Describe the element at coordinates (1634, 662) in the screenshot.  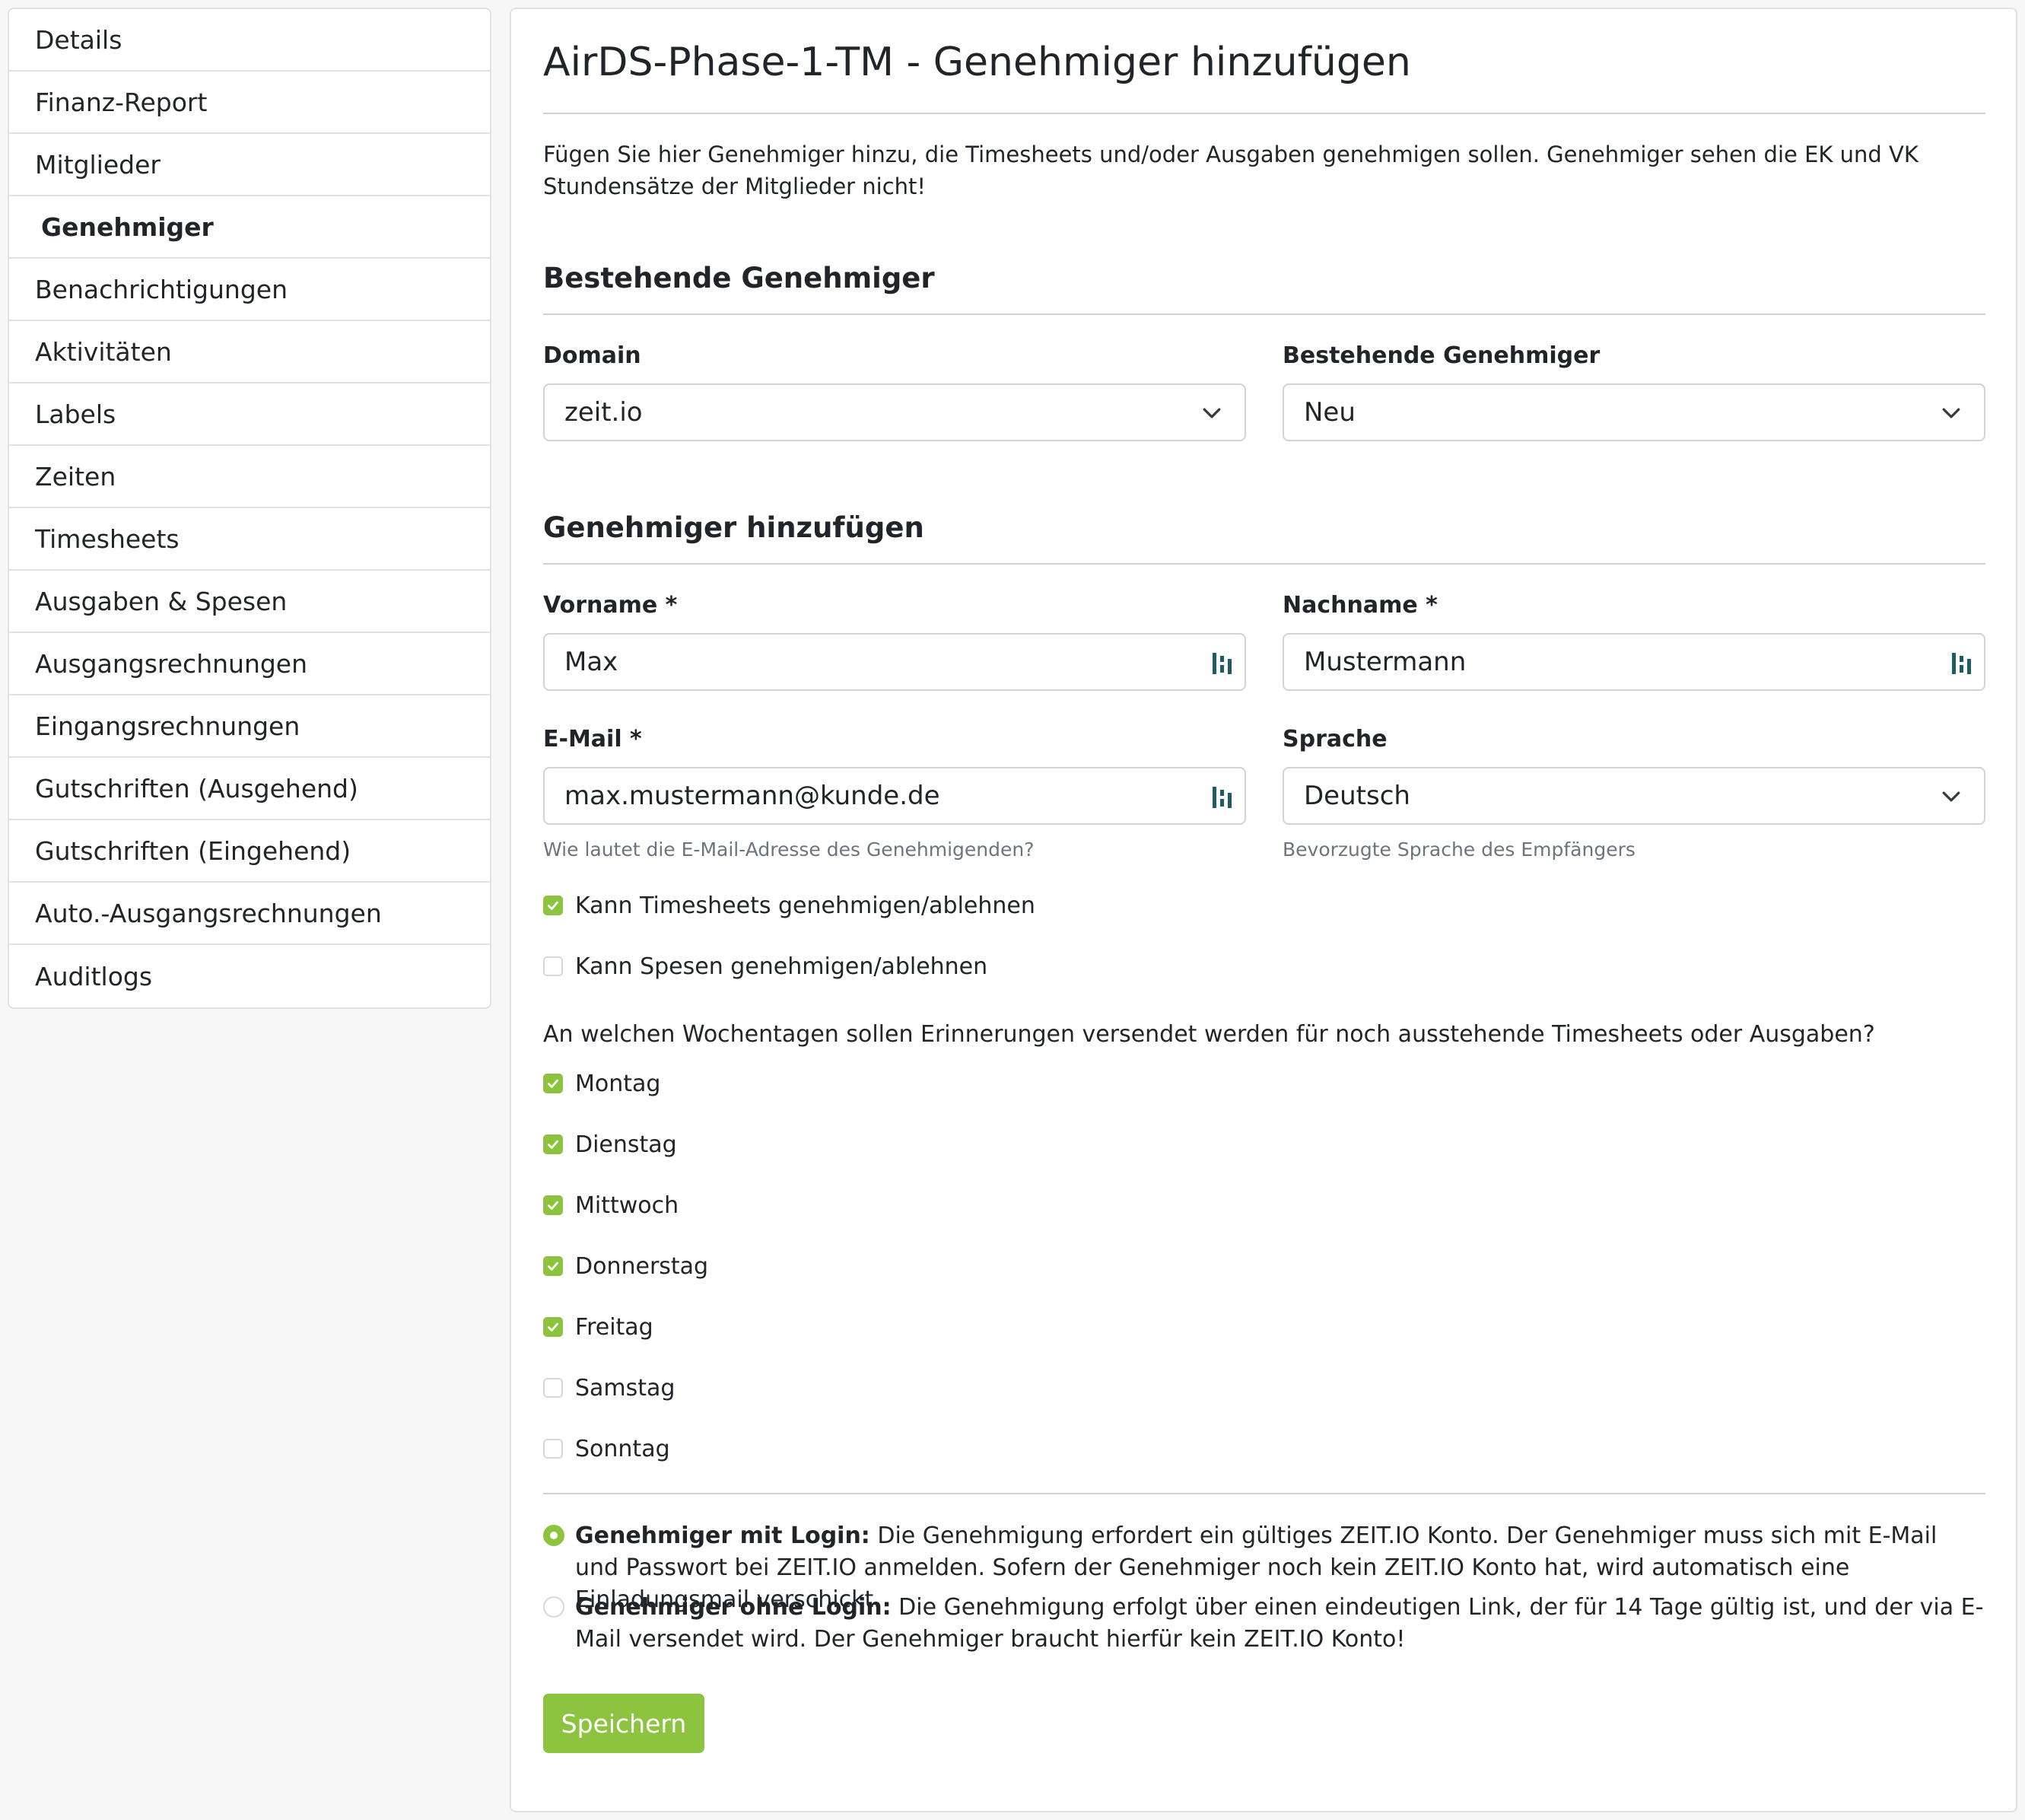
I see `lastname-input: Mustermann` at that location.